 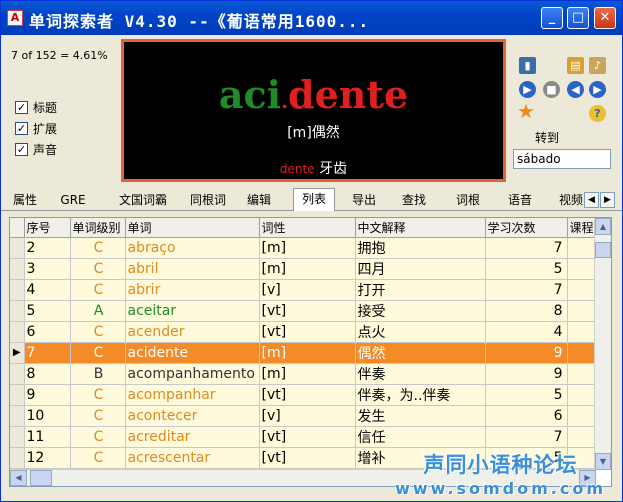 What do you see at coordinates (36, 107) in the screenshot?
I see `checkbox-title: ✓ 标题` at bounding box center [36, 107].